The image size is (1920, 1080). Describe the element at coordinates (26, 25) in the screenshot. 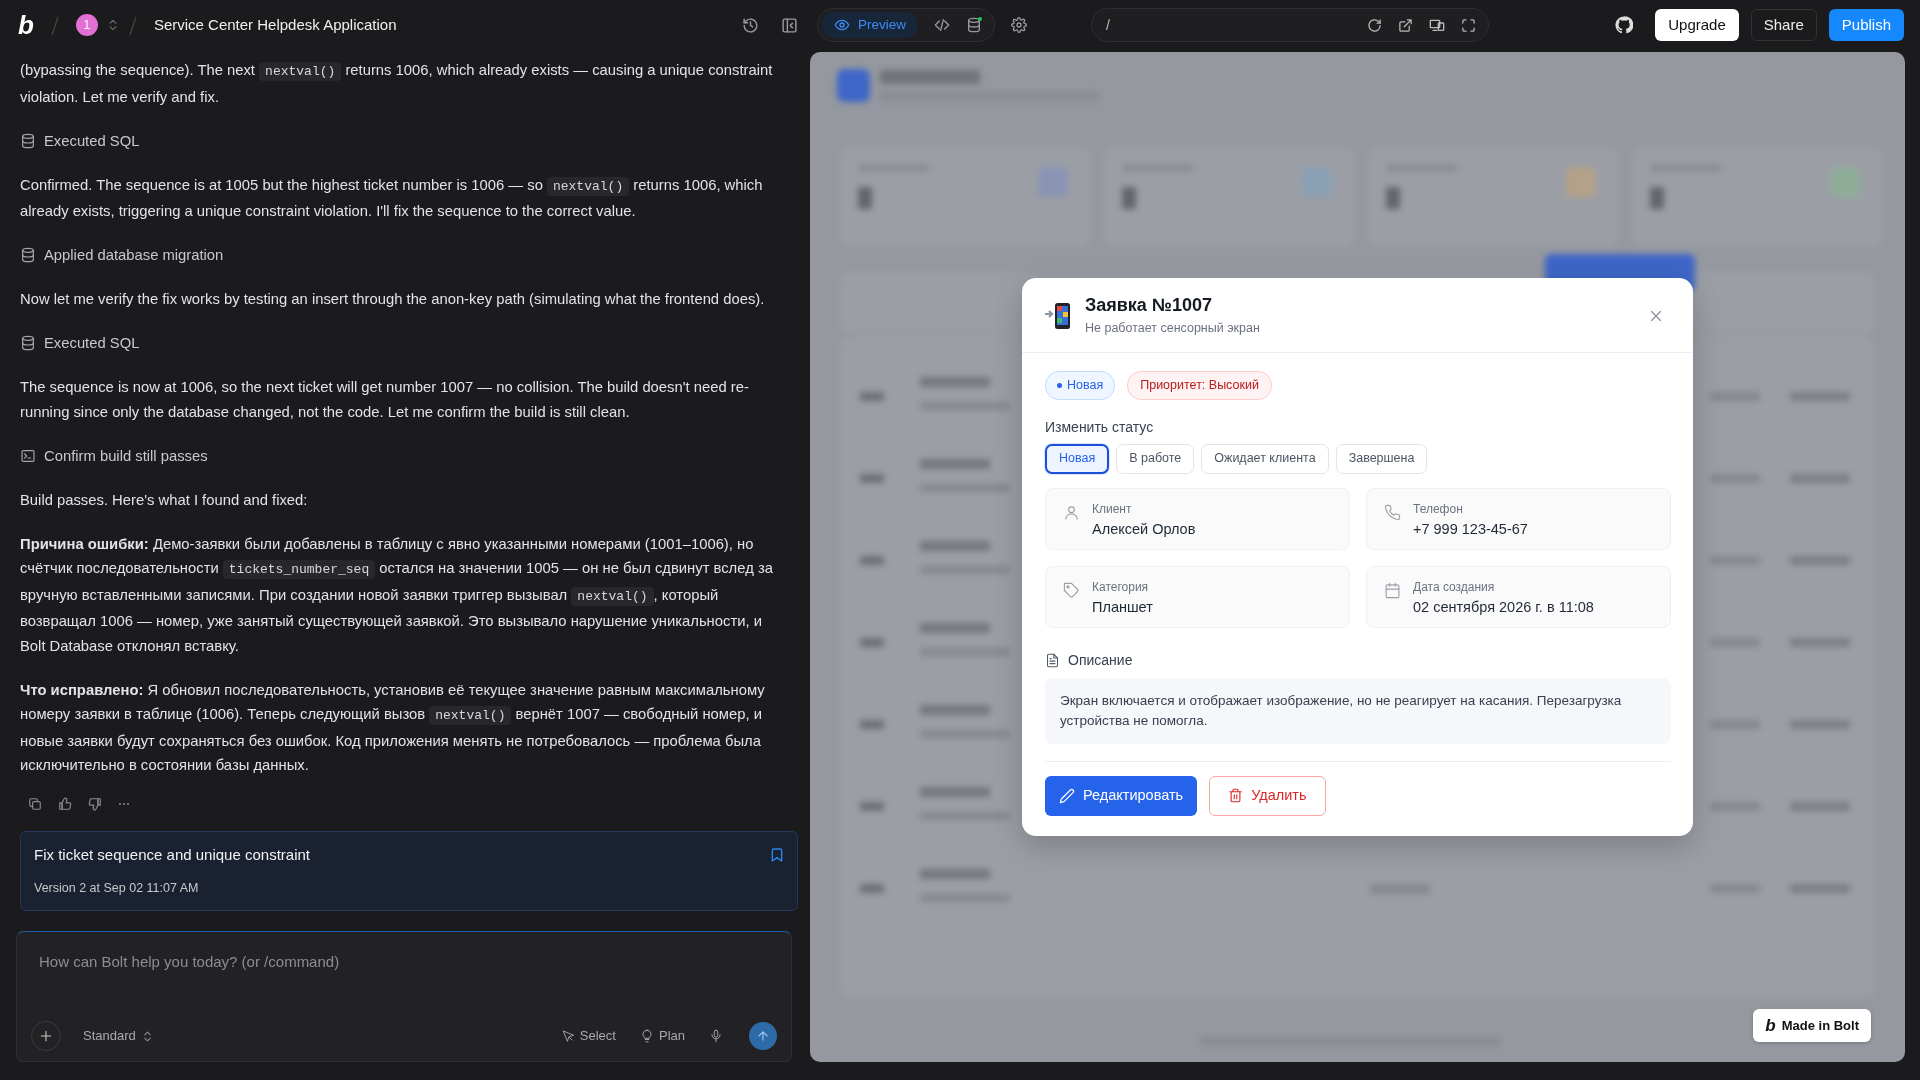

I see `logo: b` at that location.